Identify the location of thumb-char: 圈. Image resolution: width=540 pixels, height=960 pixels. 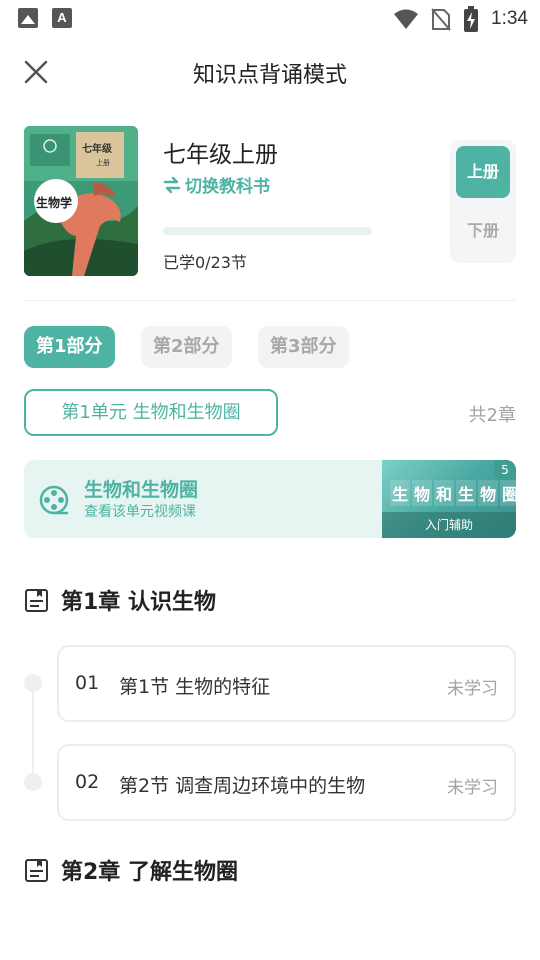
(508, 493).